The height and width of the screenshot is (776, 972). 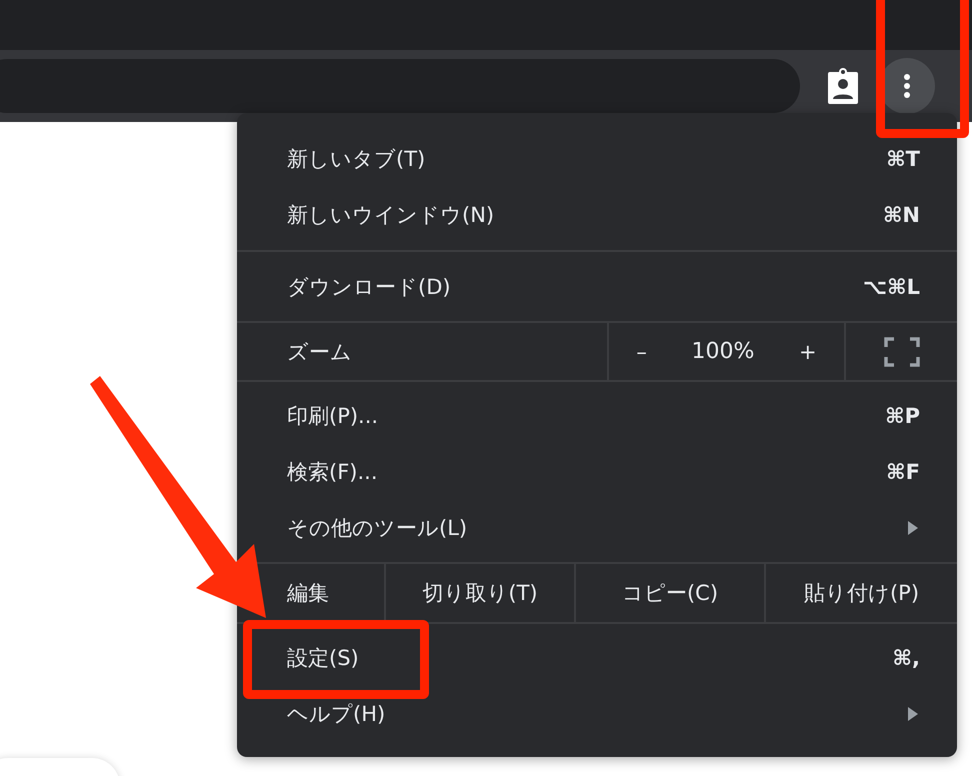 What do you see at coordinates (597, 416) in the screenshot?
I see `menu-item: 印刷(P)... ⌘P` at bounding box center [597, 416].